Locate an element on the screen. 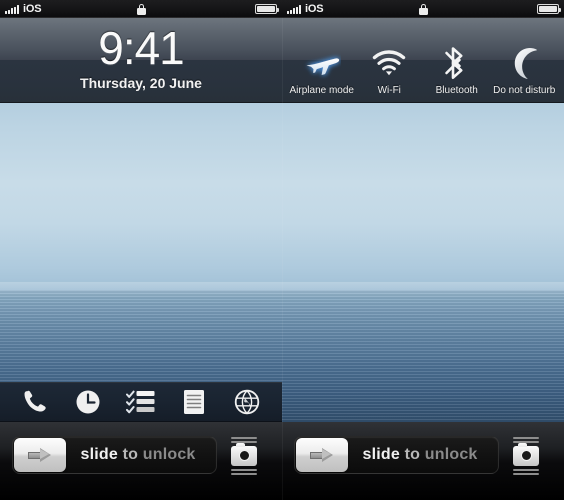  phone-icon is located at coordinates (35, 401).